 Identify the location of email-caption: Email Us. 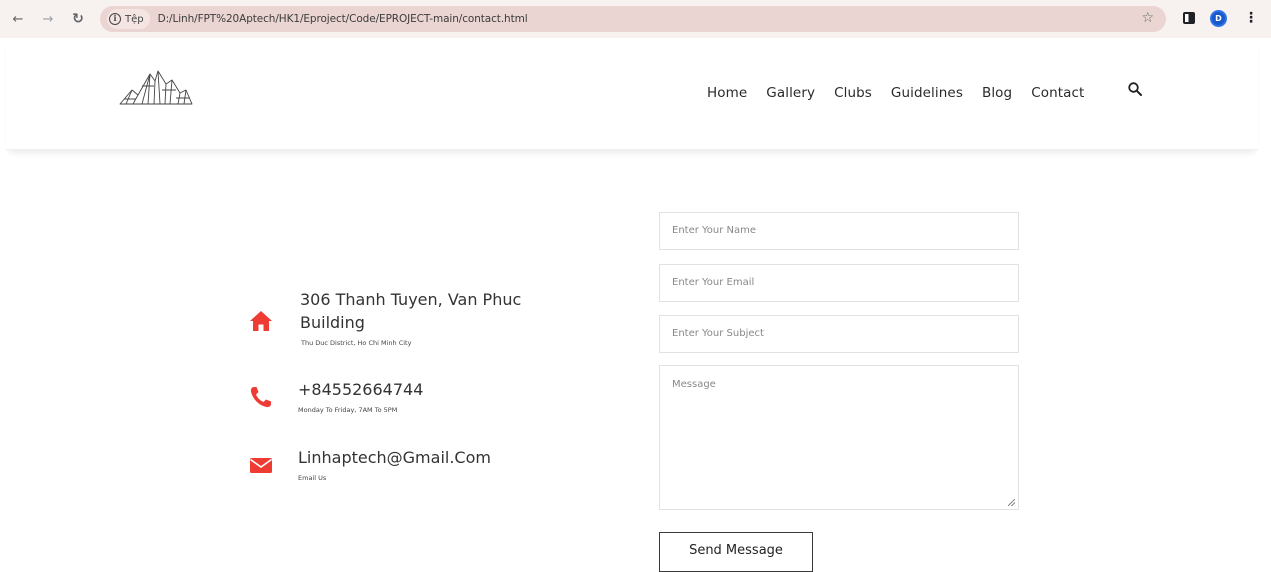
(312, 478).